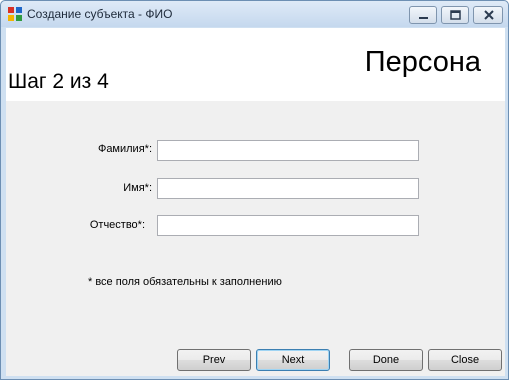 Image resolution: width=509 pixels, height=380 pixels. Describe the element at coordinates (137, 188) in the screenshot. I see `first-name-label: Имя*:` at that location.